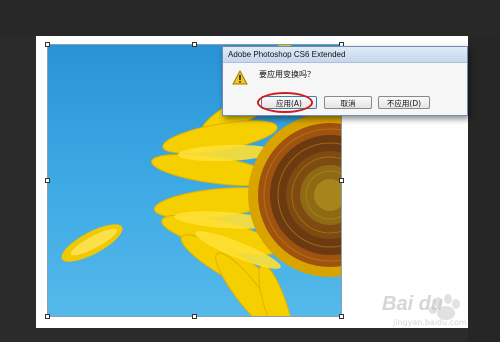 The image size is (500, 342). I want to click on transform-handle-top-left, so click(47, 44).